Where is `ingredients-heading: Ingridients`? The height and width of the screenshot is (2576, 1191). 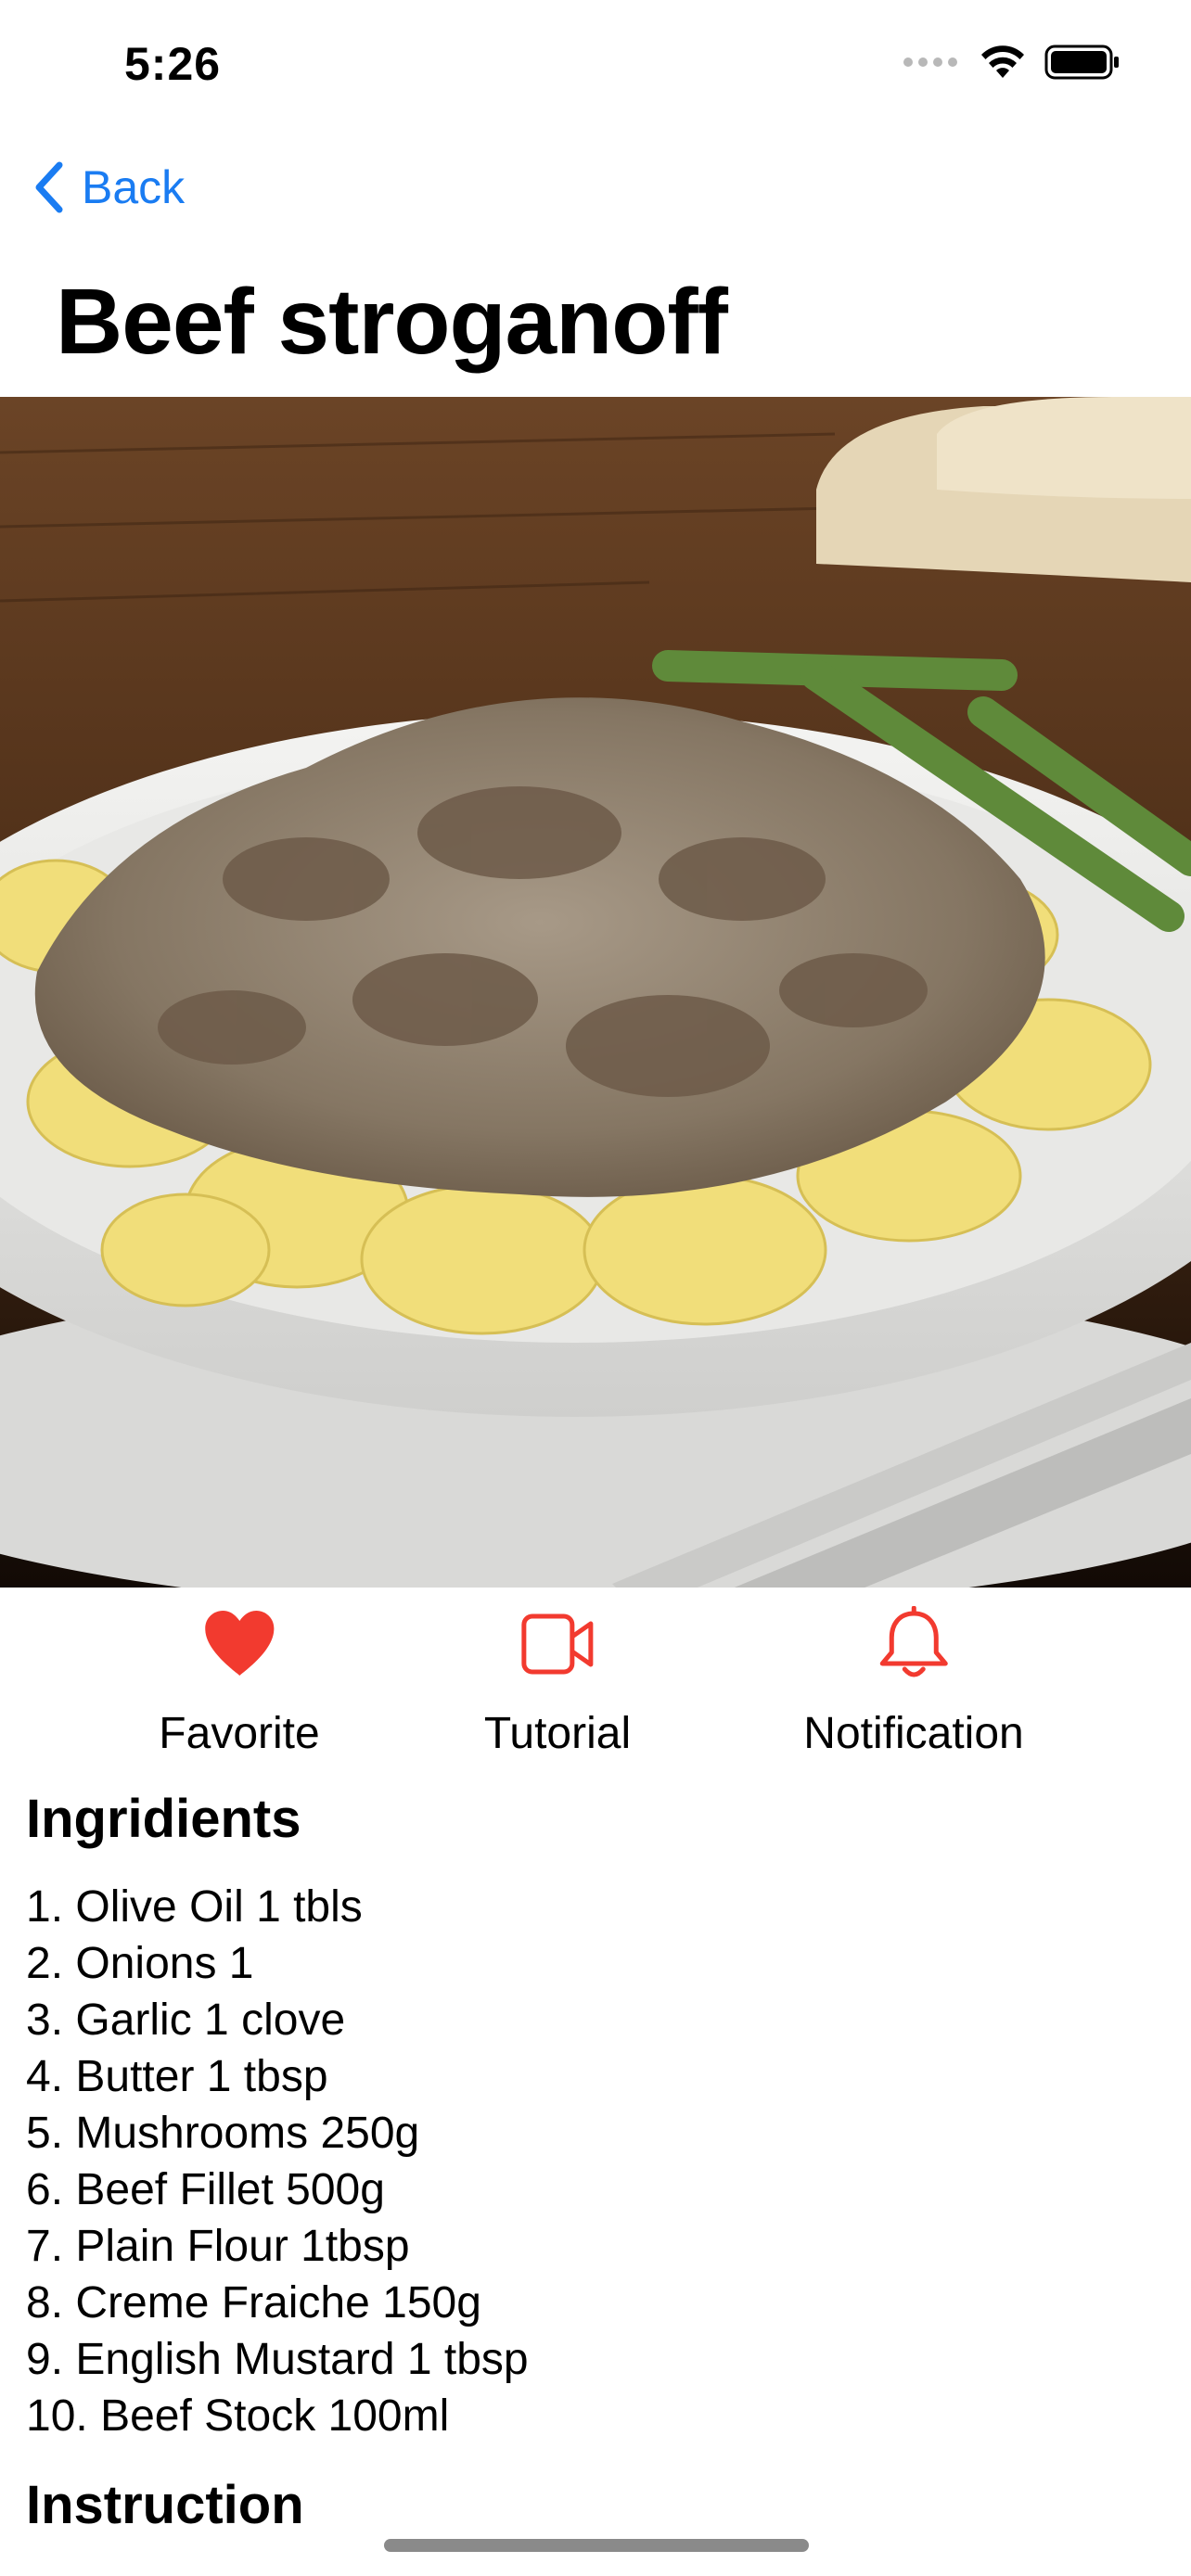
ingredients-heading: Ingridients is located at coordinates (164, 1819).